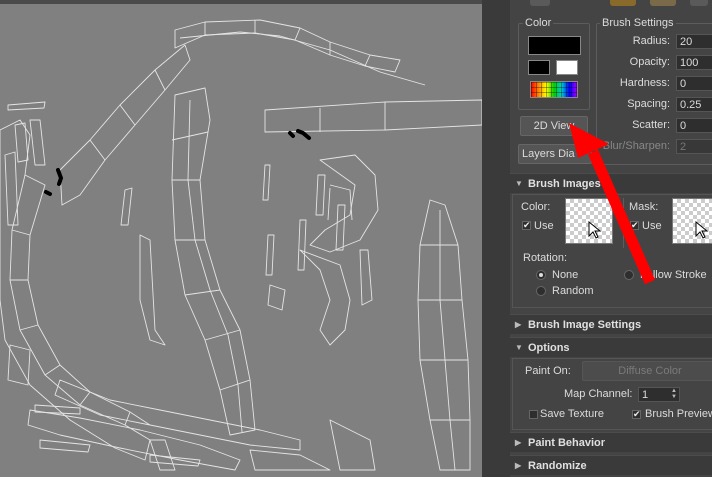  What do you see at coordinates (541, 275) in the screenshot?
I see `rotation-none-radio` at bounding box center [541, 275].